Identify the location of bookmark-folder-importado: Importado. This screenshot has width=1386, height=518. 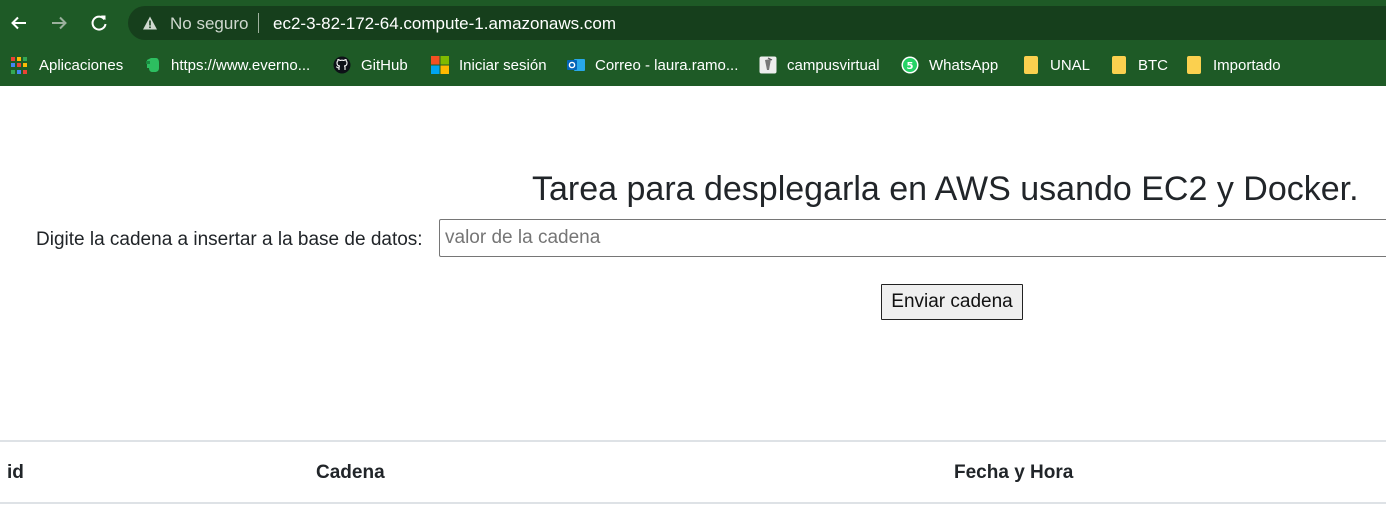
(1233, 65).